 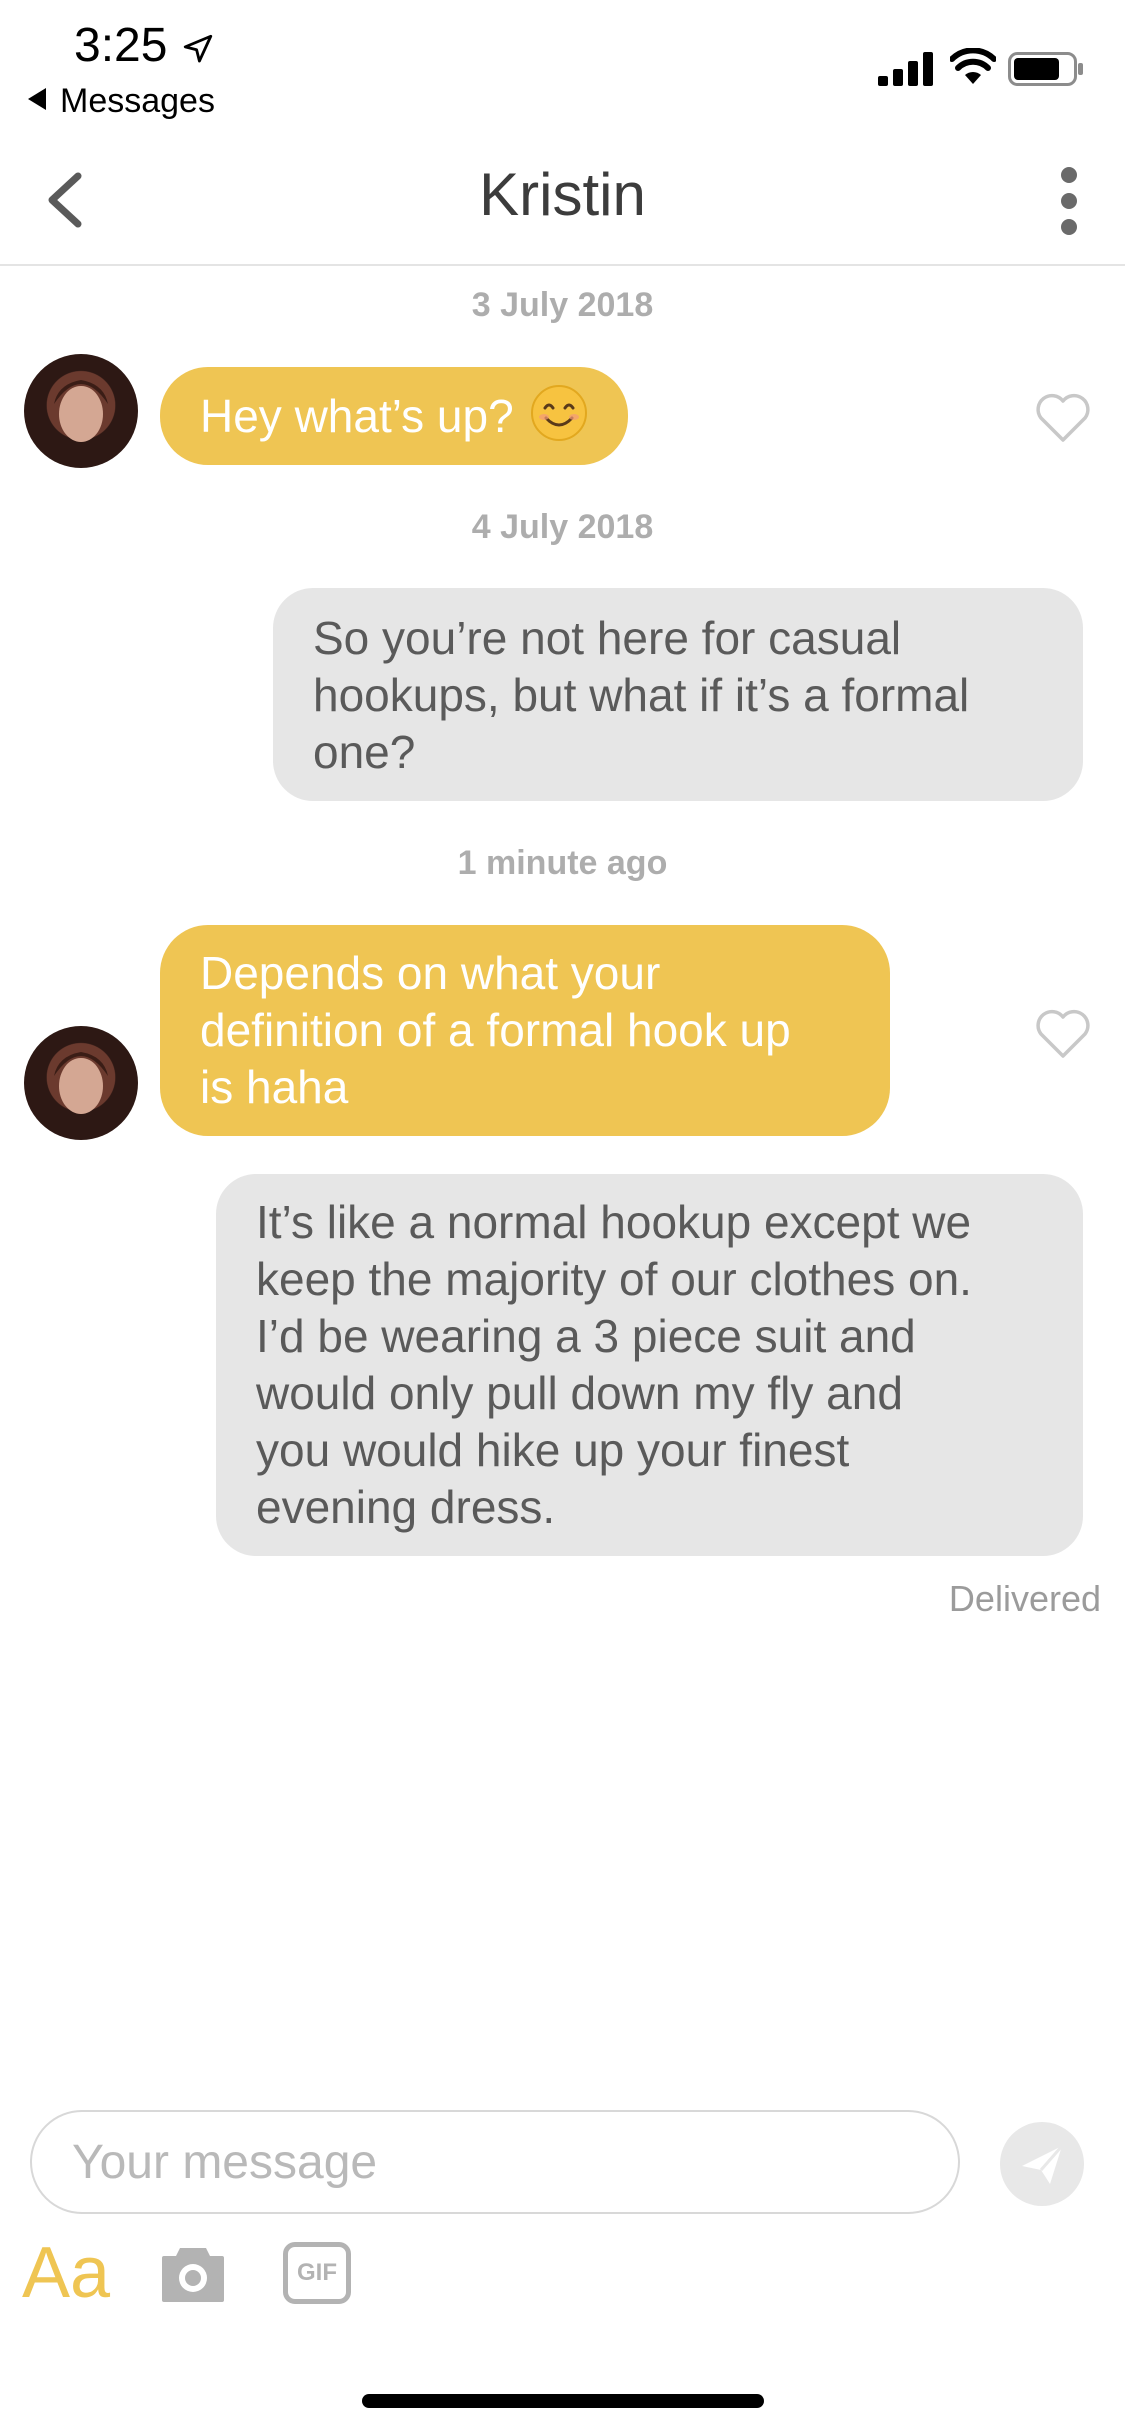 I want to click on paper-plane-icon, so click(x=1043, y=2164).